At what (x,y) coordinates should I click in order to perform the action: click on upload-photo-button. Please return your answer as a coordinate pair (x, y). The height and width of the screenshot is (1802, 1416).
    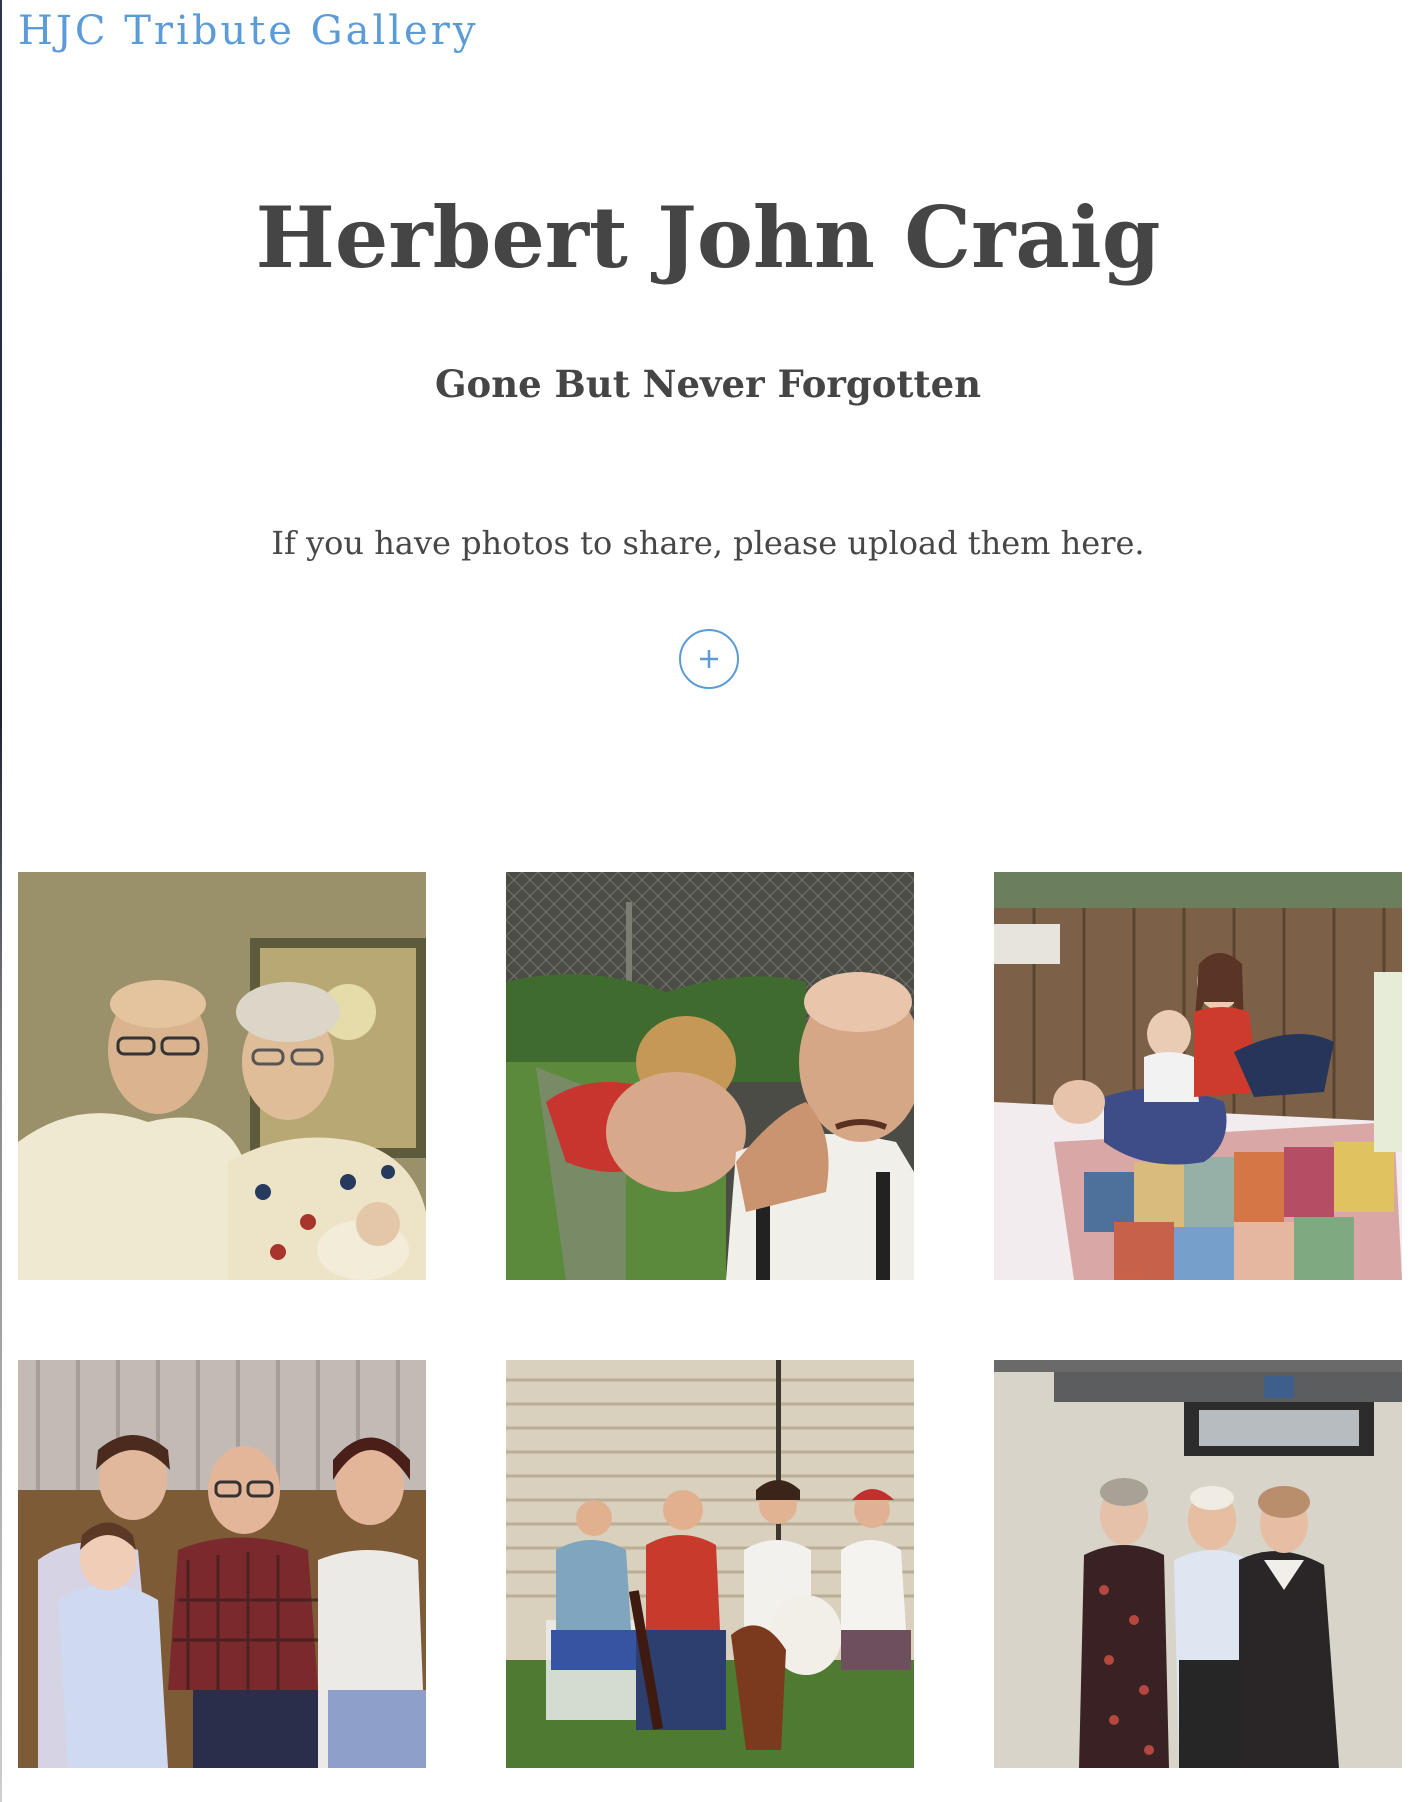
    Looking at the image, I should click on (709, 659).